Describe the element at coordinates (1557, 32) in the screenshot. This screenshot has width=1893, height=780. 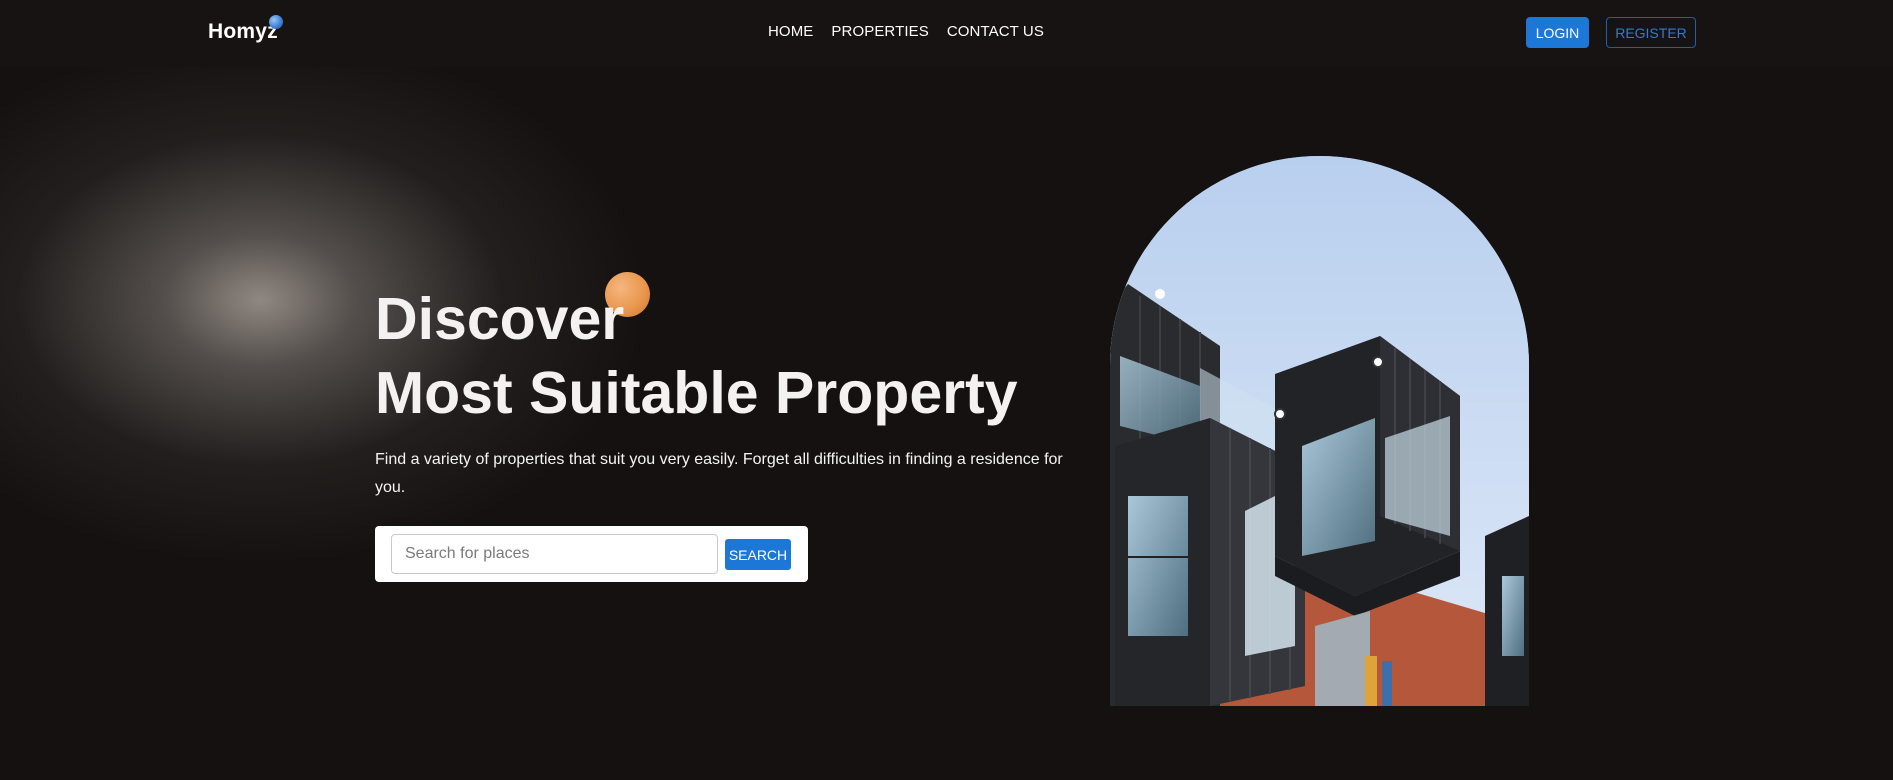
I see `login-button: LOGIN` at that location.